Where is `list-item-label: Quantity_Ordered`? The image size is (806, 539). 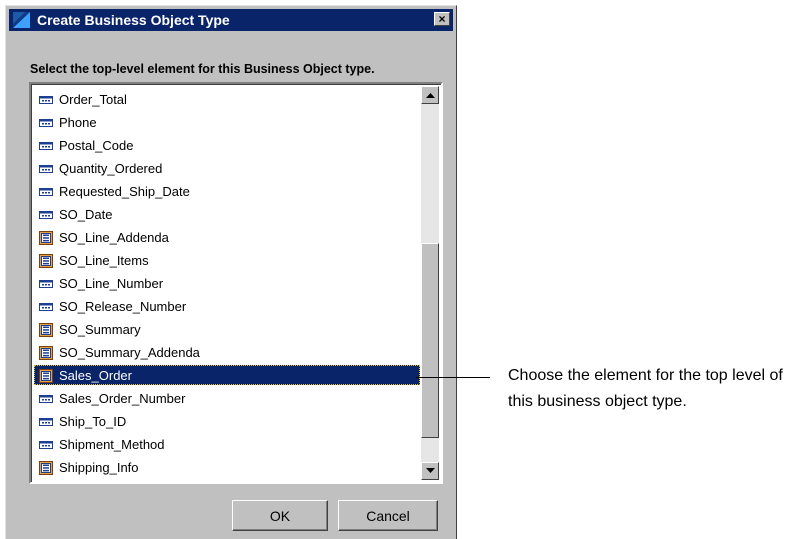
list-item-label: Quantity_Ordered is located at coordinates (111, 168).